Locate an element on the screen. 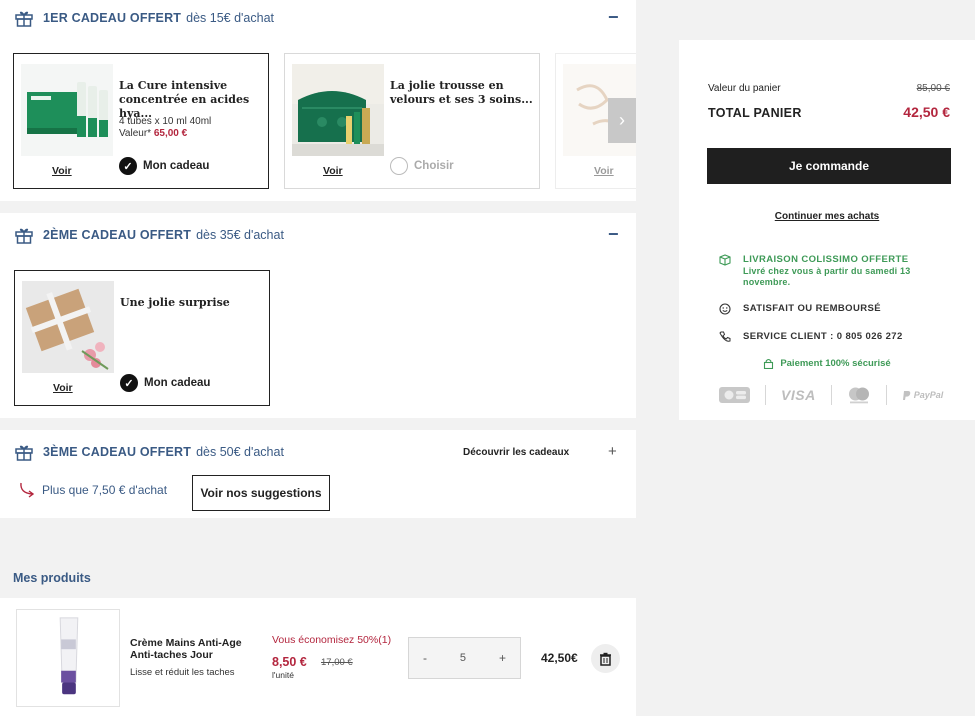  lock-icon is located at coordinates (769, 363).